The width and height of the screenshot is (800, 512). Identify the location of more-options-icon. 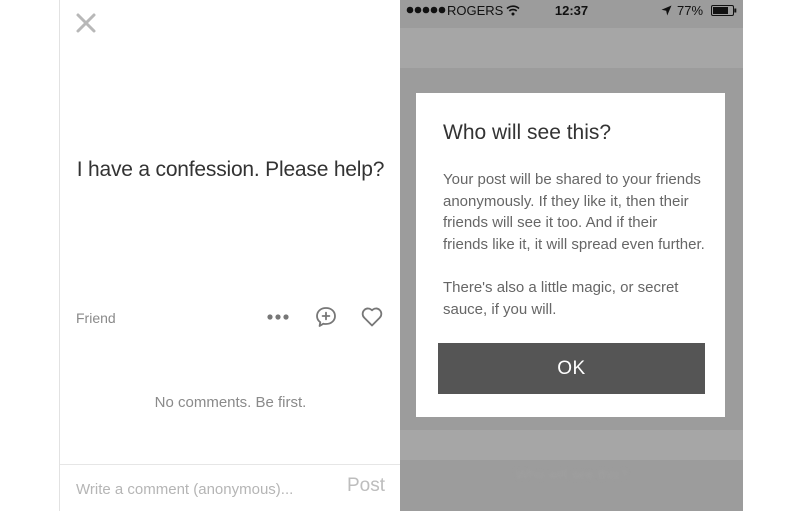
(278, 317).